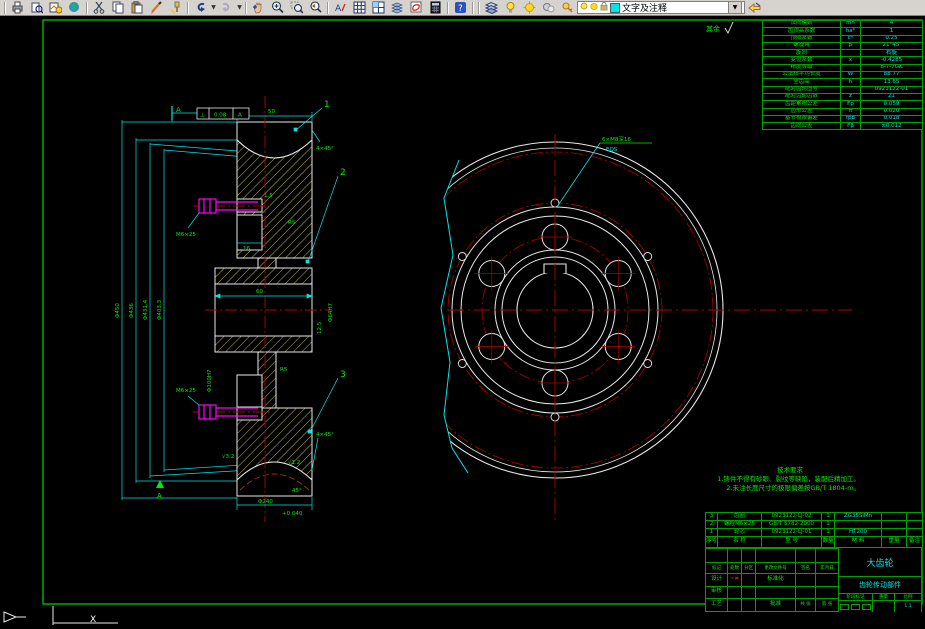  I want to click on assembly-name: 齿轮传动部件, so click(880, 585).